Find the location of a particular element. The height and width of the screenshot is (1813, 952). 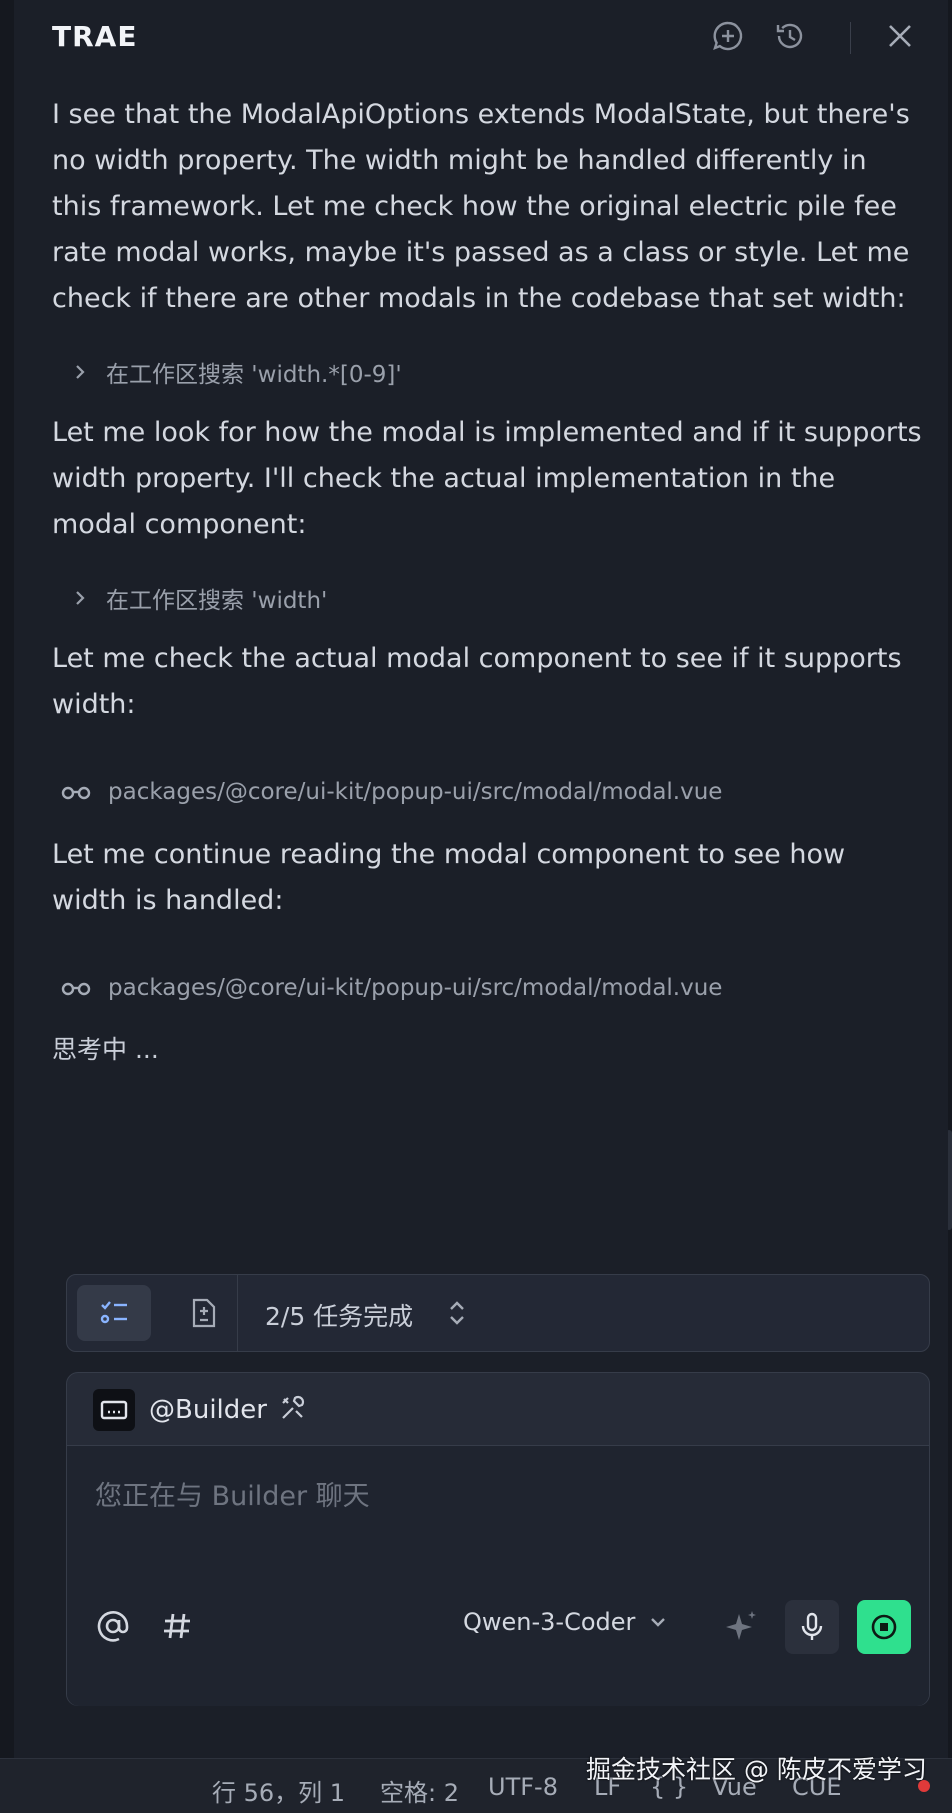

microphone-icon is located at coordinates (812, 1626).